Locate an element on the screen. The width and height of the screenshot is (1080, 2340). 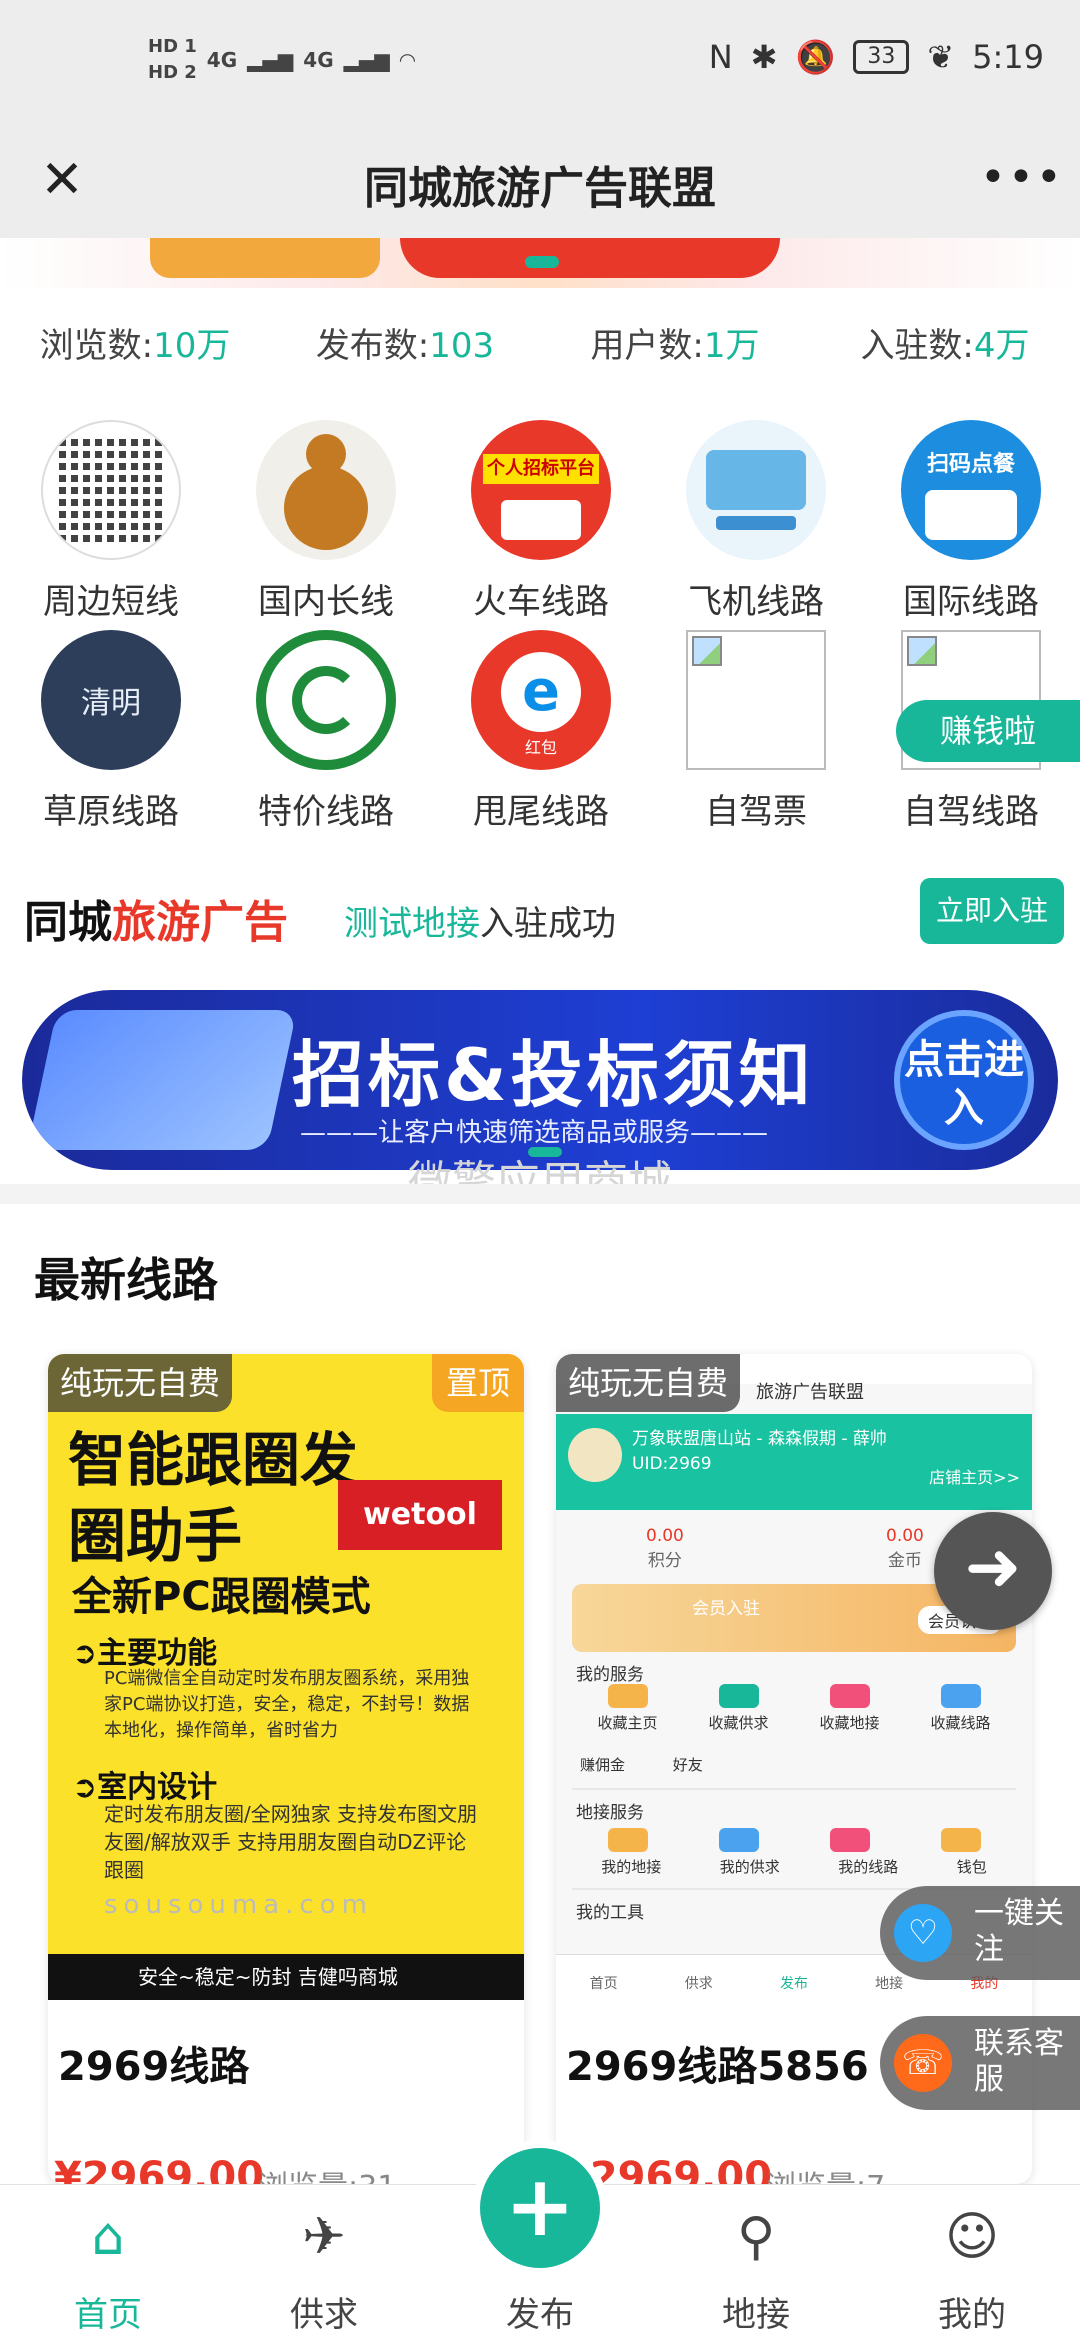
earn-money-button: 赚钱啦 is located at coordinates (988, 731).